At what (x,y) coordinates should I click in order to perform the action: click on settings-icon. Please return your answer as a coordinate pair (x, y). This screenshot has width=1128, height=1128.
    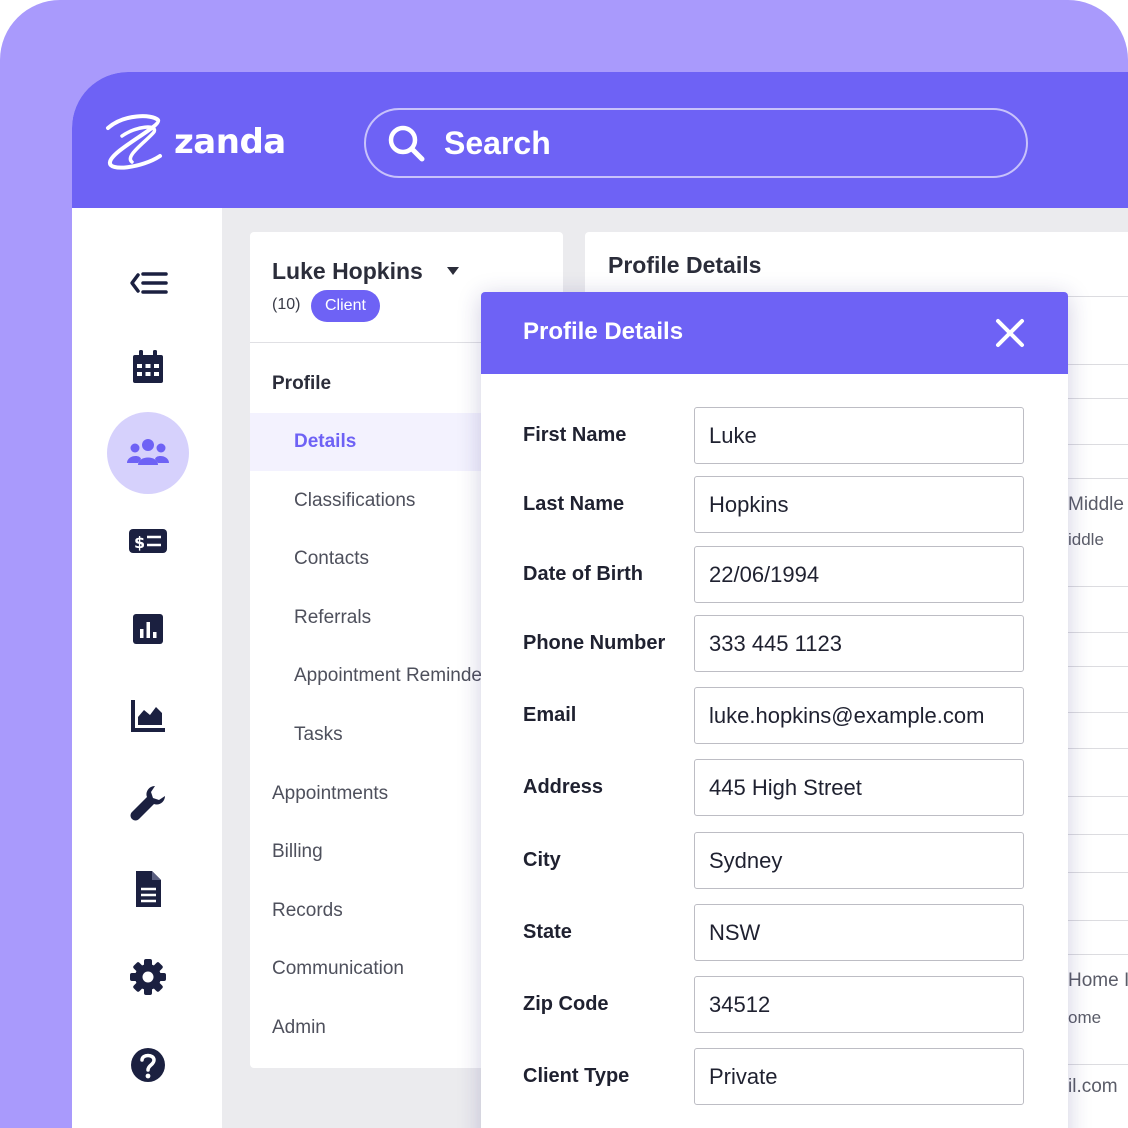
    Looking at the image, I should click on (148, 977).